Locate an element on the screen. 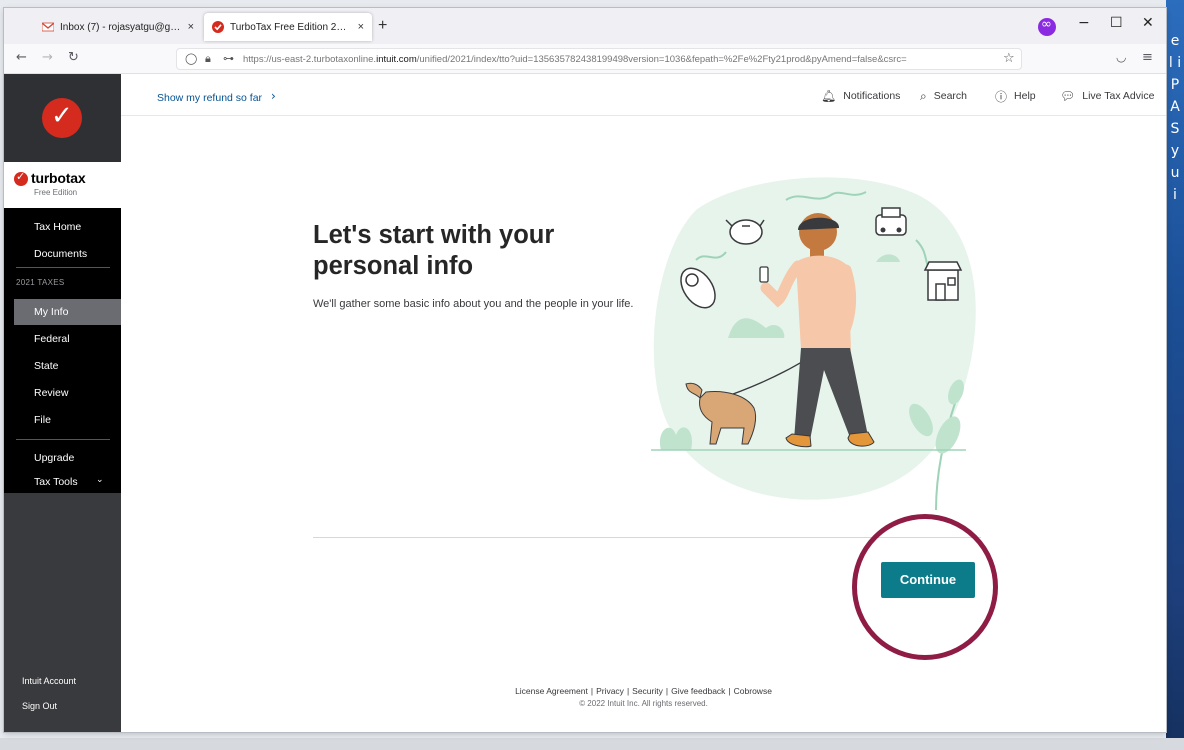 The height and width of the screenshot is (750, 1184). gmail-icon is located at coordinates (48, 27).